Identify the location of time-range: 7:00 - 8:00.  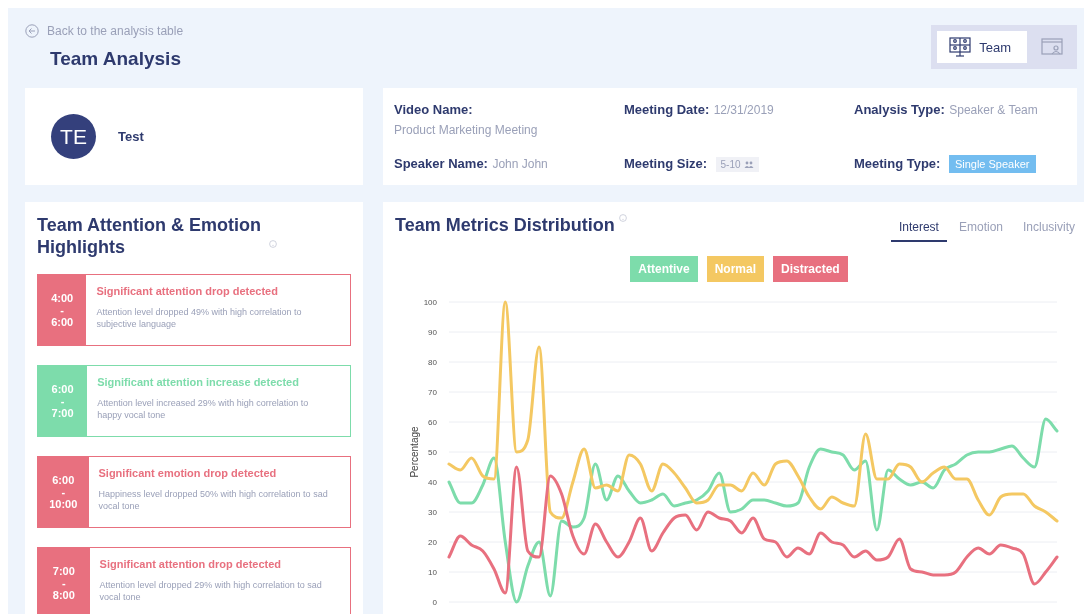
(64, 581).